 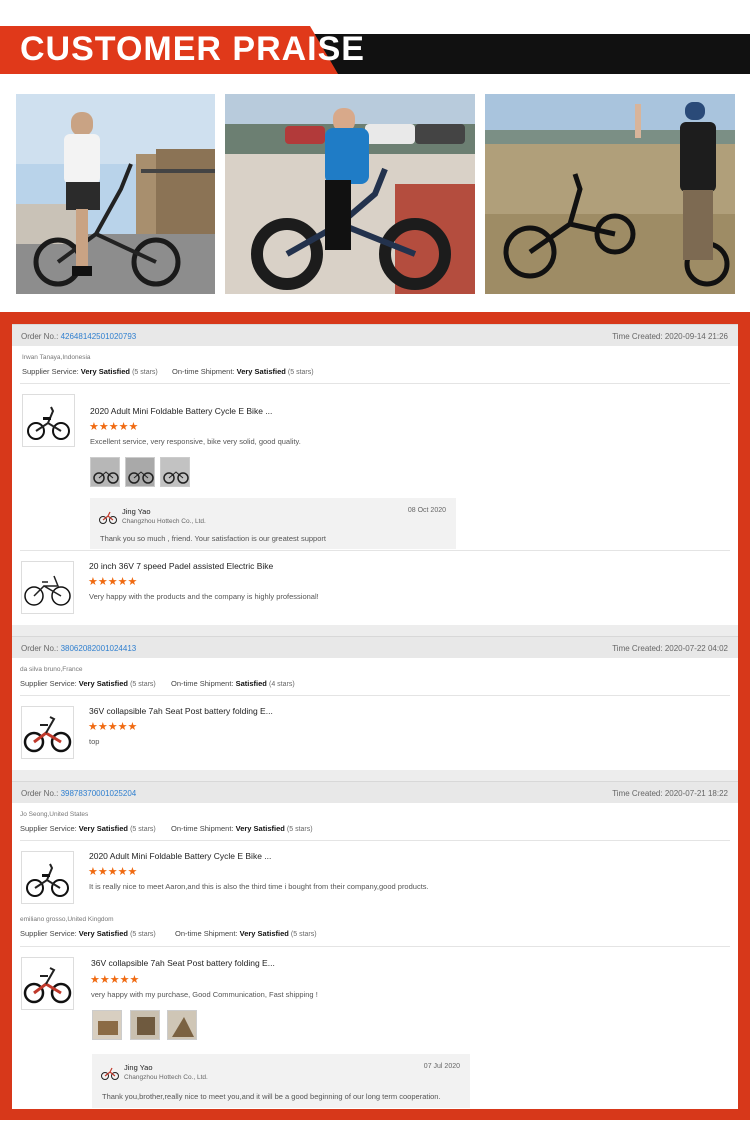 What do you see at coordinates (115, 194) in the screenshot?
I see `customer-photo-rider-street` at bounding box center [115, 194].